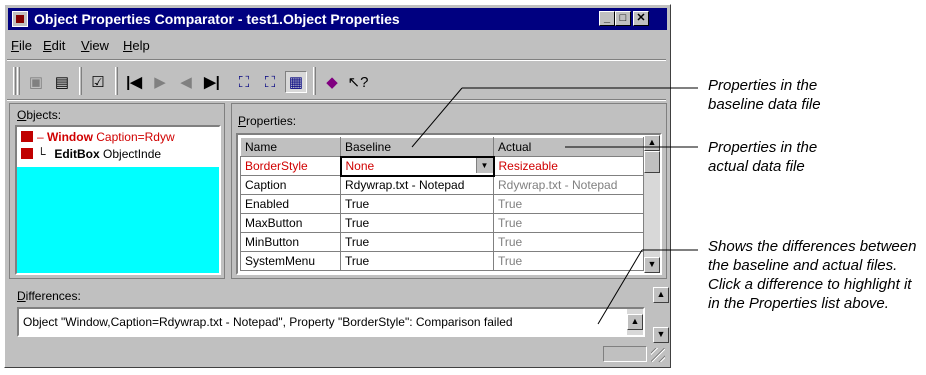 The height and width of the screenshot is (375, 926). Describe the element at coordinates (764, 95) in the screenshot. I see `callout-baseline: Properties in the baseline data file` at that location.